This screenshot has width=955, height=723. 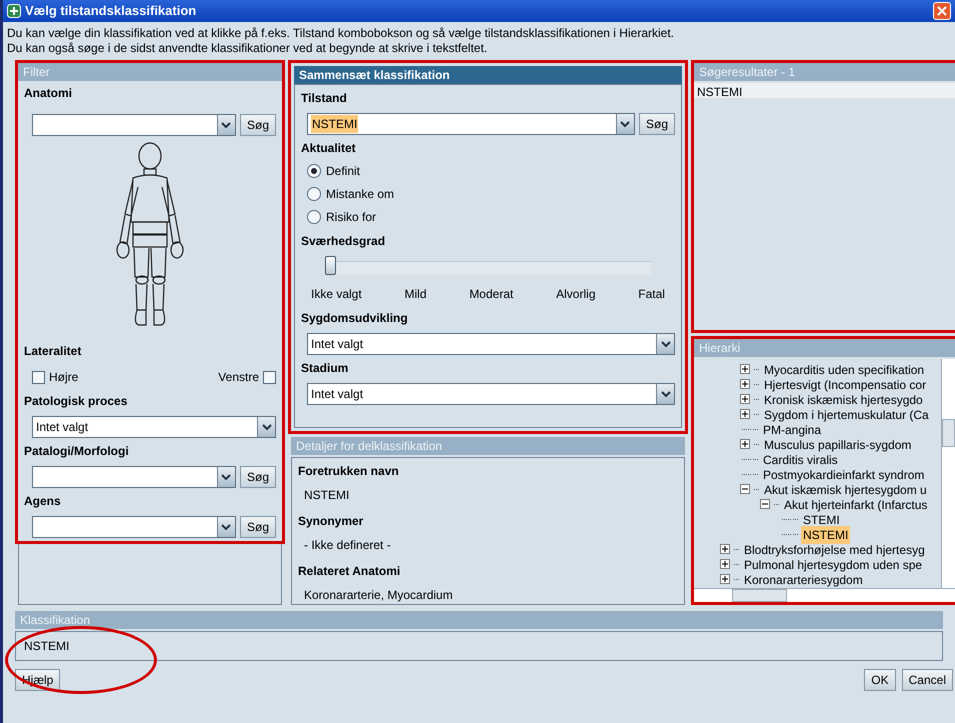 What do you see at coordinates (927, 680) in the screenshot?
I see `cancel-button: Cancel` at bounding box center [927, 680].